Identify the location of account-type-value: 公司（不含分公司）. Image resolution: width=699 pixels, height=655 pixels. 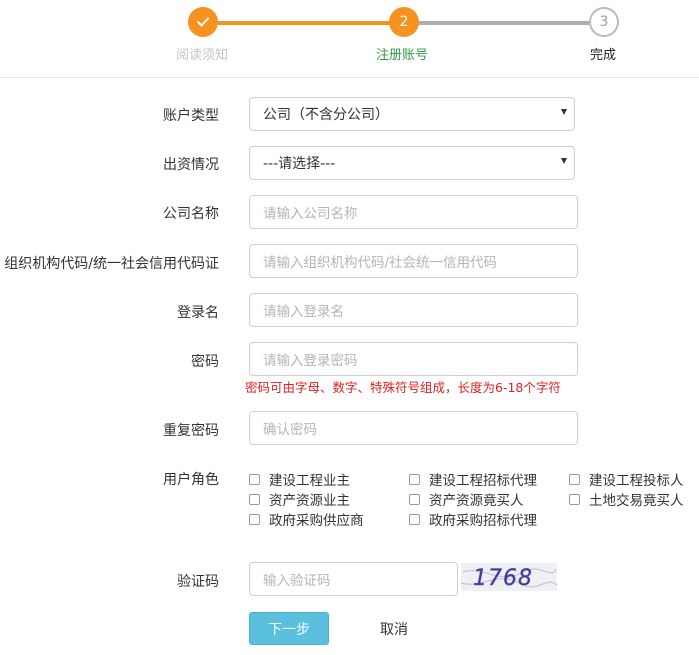
(326, 115).